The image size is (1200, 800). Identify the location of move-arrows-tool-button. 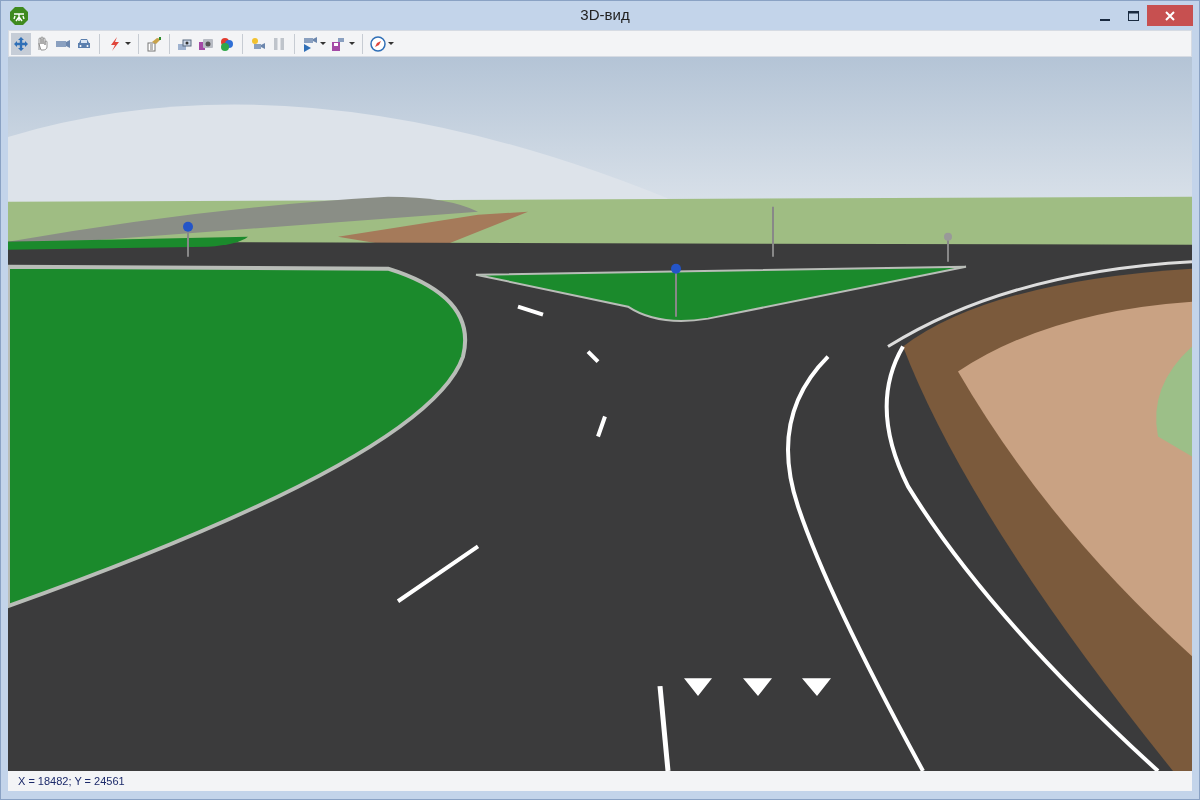
(21, 43).